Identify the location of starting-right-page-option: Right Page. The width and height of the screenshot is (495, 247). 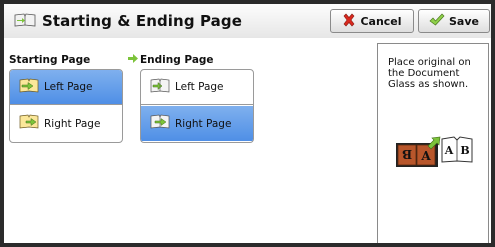
(66, 123).